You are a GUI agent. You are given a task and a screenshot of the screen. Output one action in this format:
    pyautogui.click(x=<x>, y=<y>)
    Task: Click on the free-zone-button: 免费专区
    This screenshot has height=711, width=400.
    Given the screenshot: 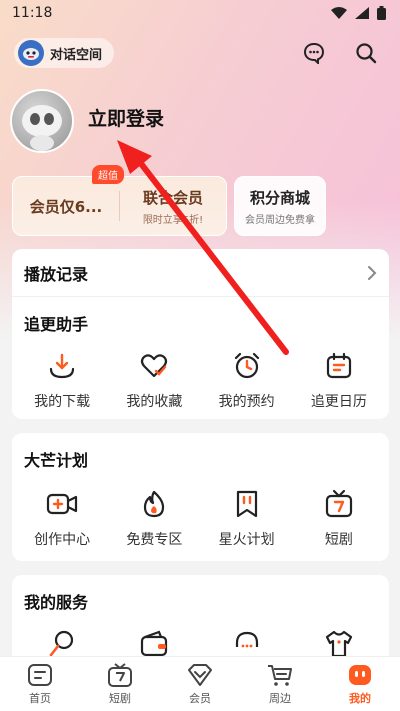 What is the action you would take?
    pyautogui.click(x=154, y=518)
    